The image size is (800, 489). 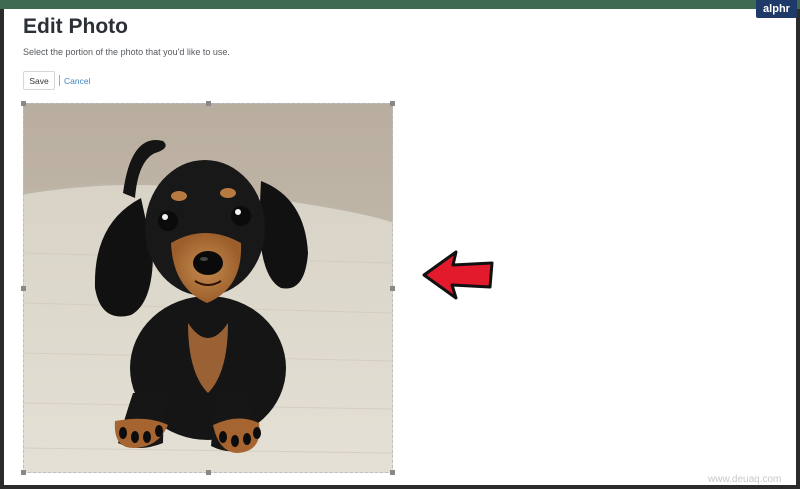 I want to click on crop-handle-top-left, so click(x=23, y=103).